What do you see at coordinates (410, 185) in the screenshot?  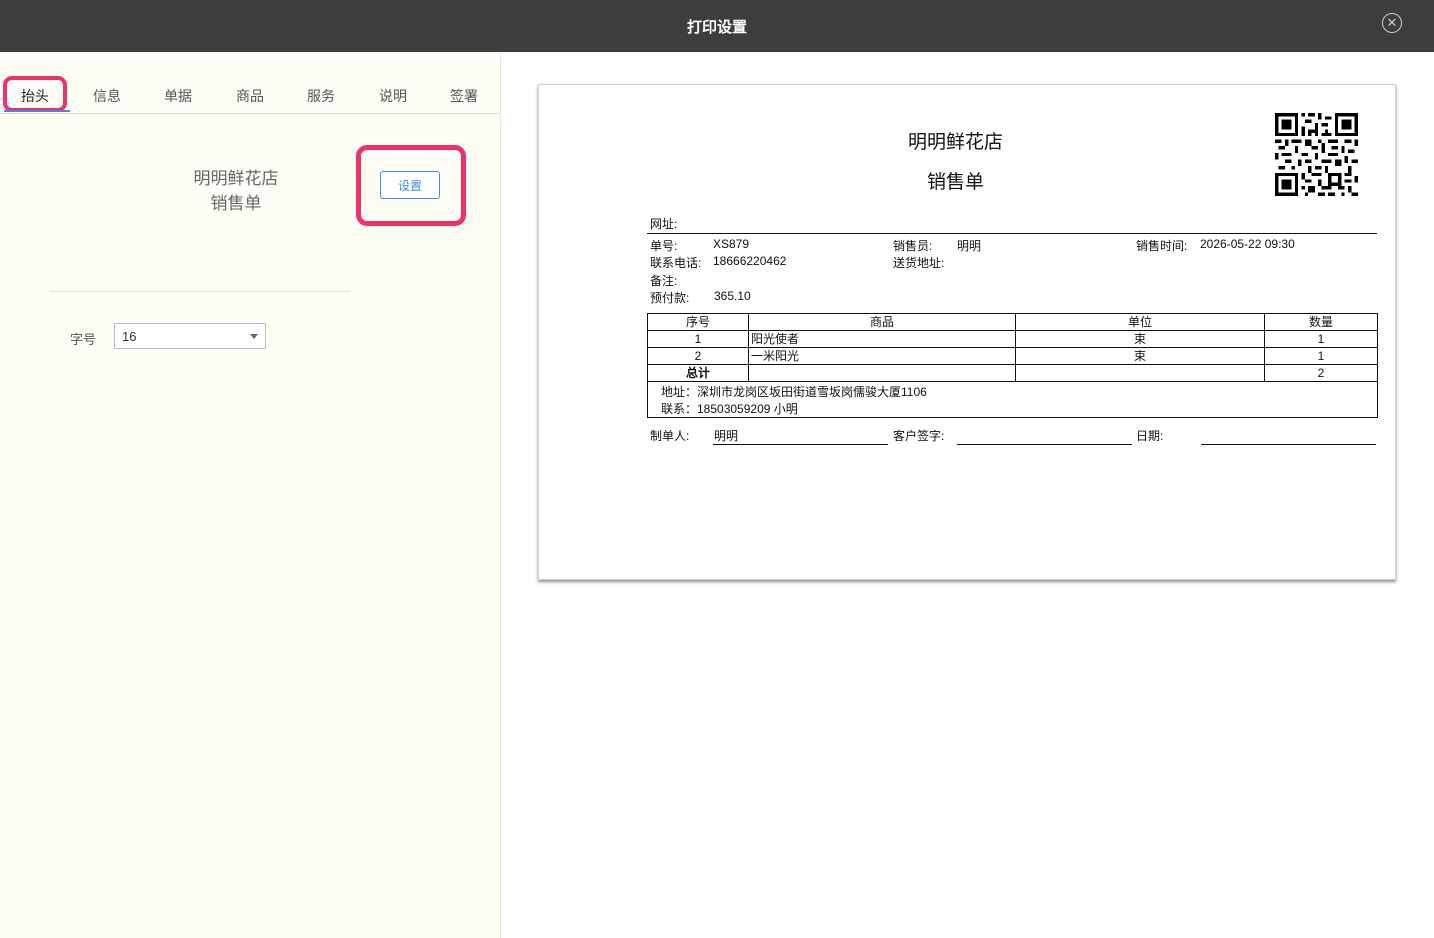 I see `settings-button: 设置` at bounding box center [410, 185].